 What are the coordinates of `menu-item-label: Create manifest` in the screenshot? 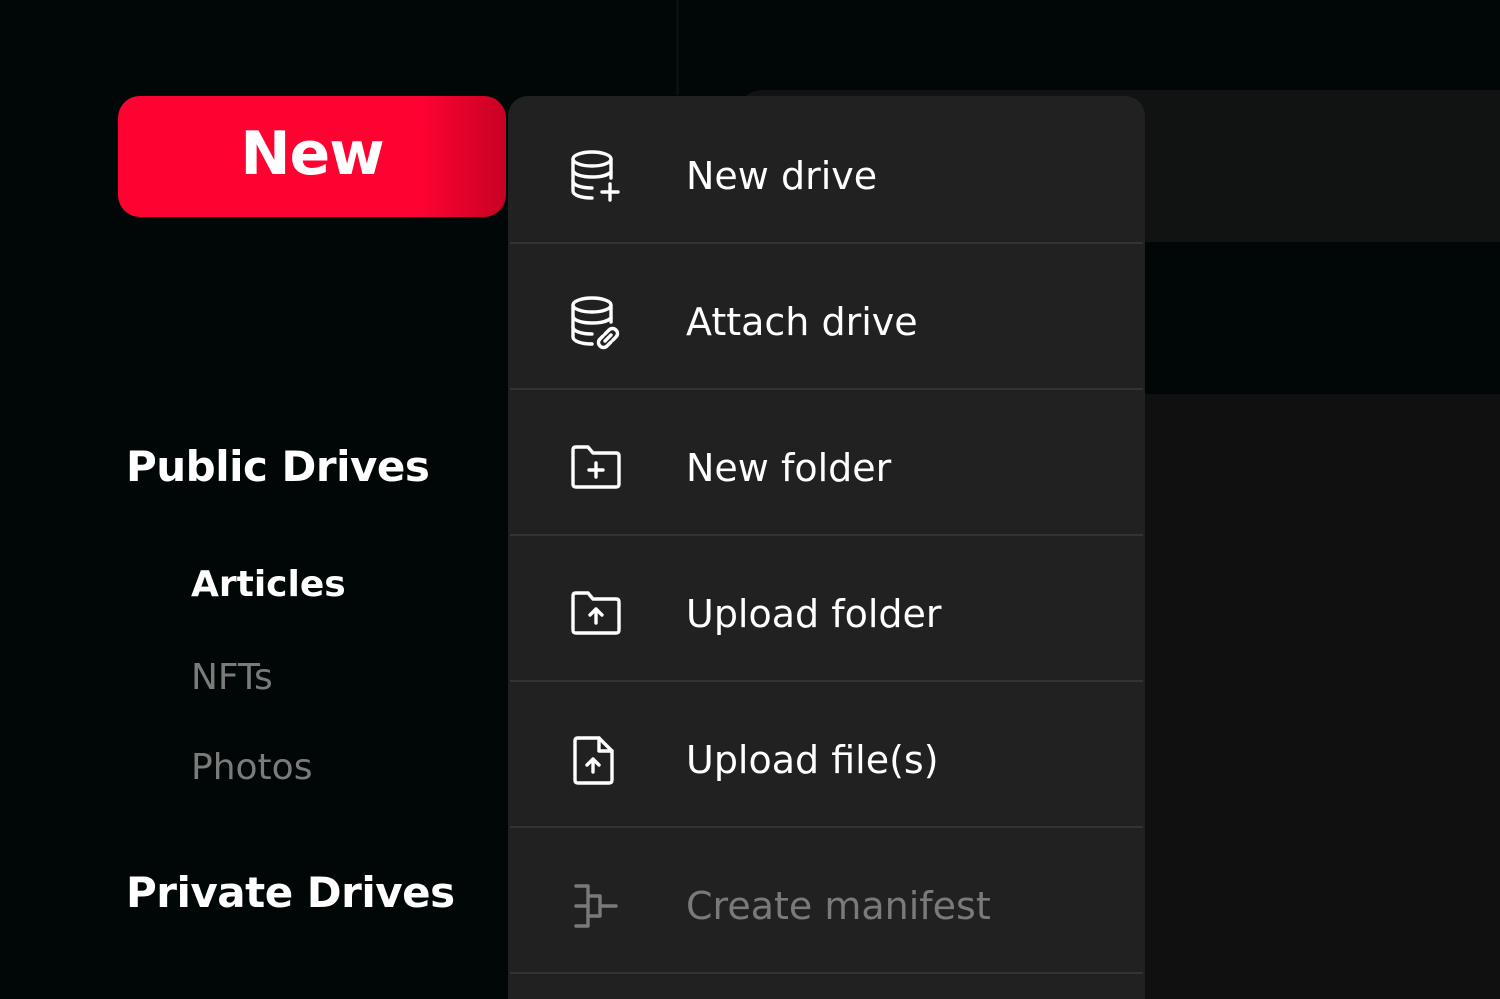 It's located at (838, 906).